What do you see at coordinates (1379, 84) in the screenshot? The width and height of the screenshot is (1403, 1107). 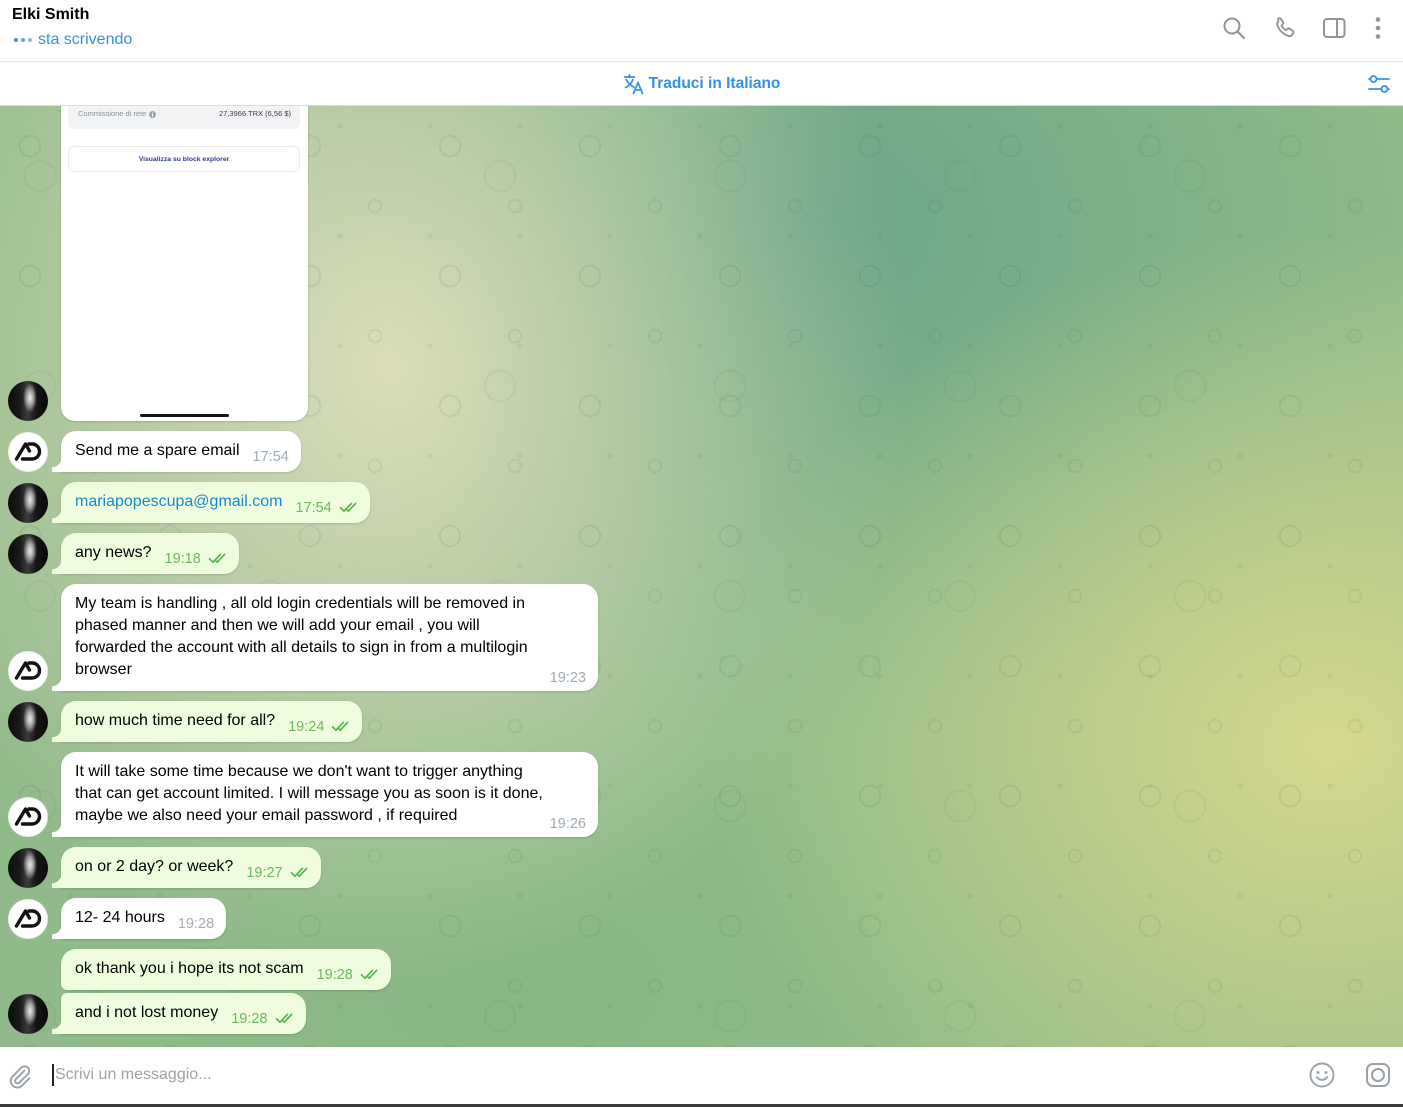 I see `sliders-icon` at bounding box center [1379, 84].